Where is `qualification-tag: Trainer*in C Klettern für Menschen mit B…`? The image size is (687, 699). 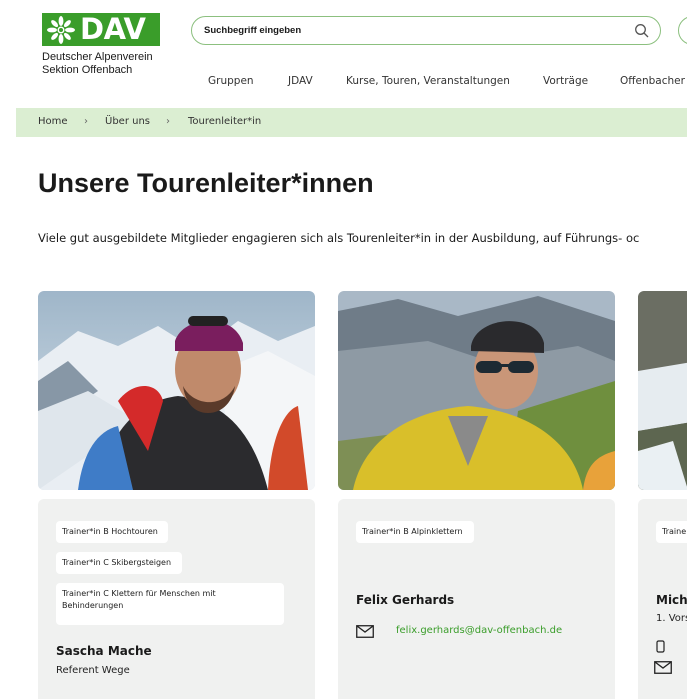
qualification-tag: Trainer*in C Klettern für Menschen mit B… is located at coordinates (170, 604).